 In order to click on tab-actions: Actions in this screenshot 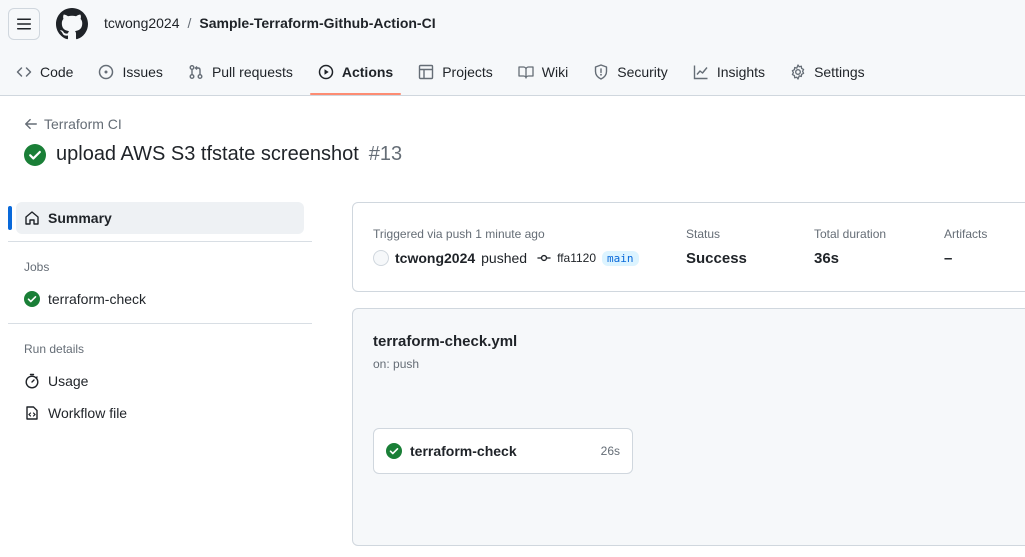, I will do `click(355, 75)`.